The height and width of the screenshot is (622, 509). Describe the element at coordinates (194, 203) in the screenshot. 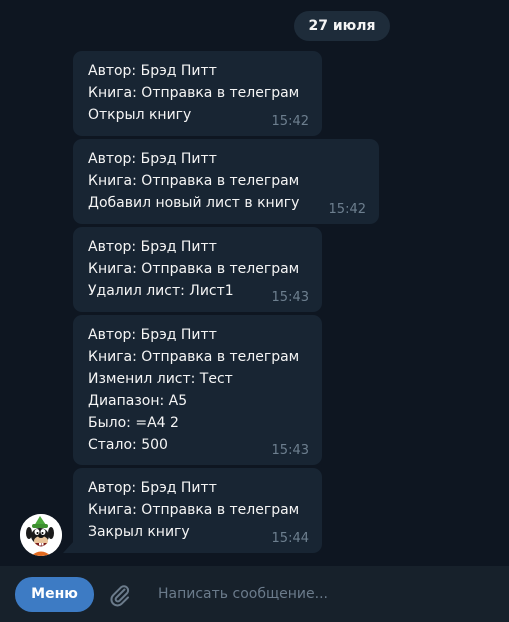

I see `message-line: Добавил новый лист в книгу` at that location.